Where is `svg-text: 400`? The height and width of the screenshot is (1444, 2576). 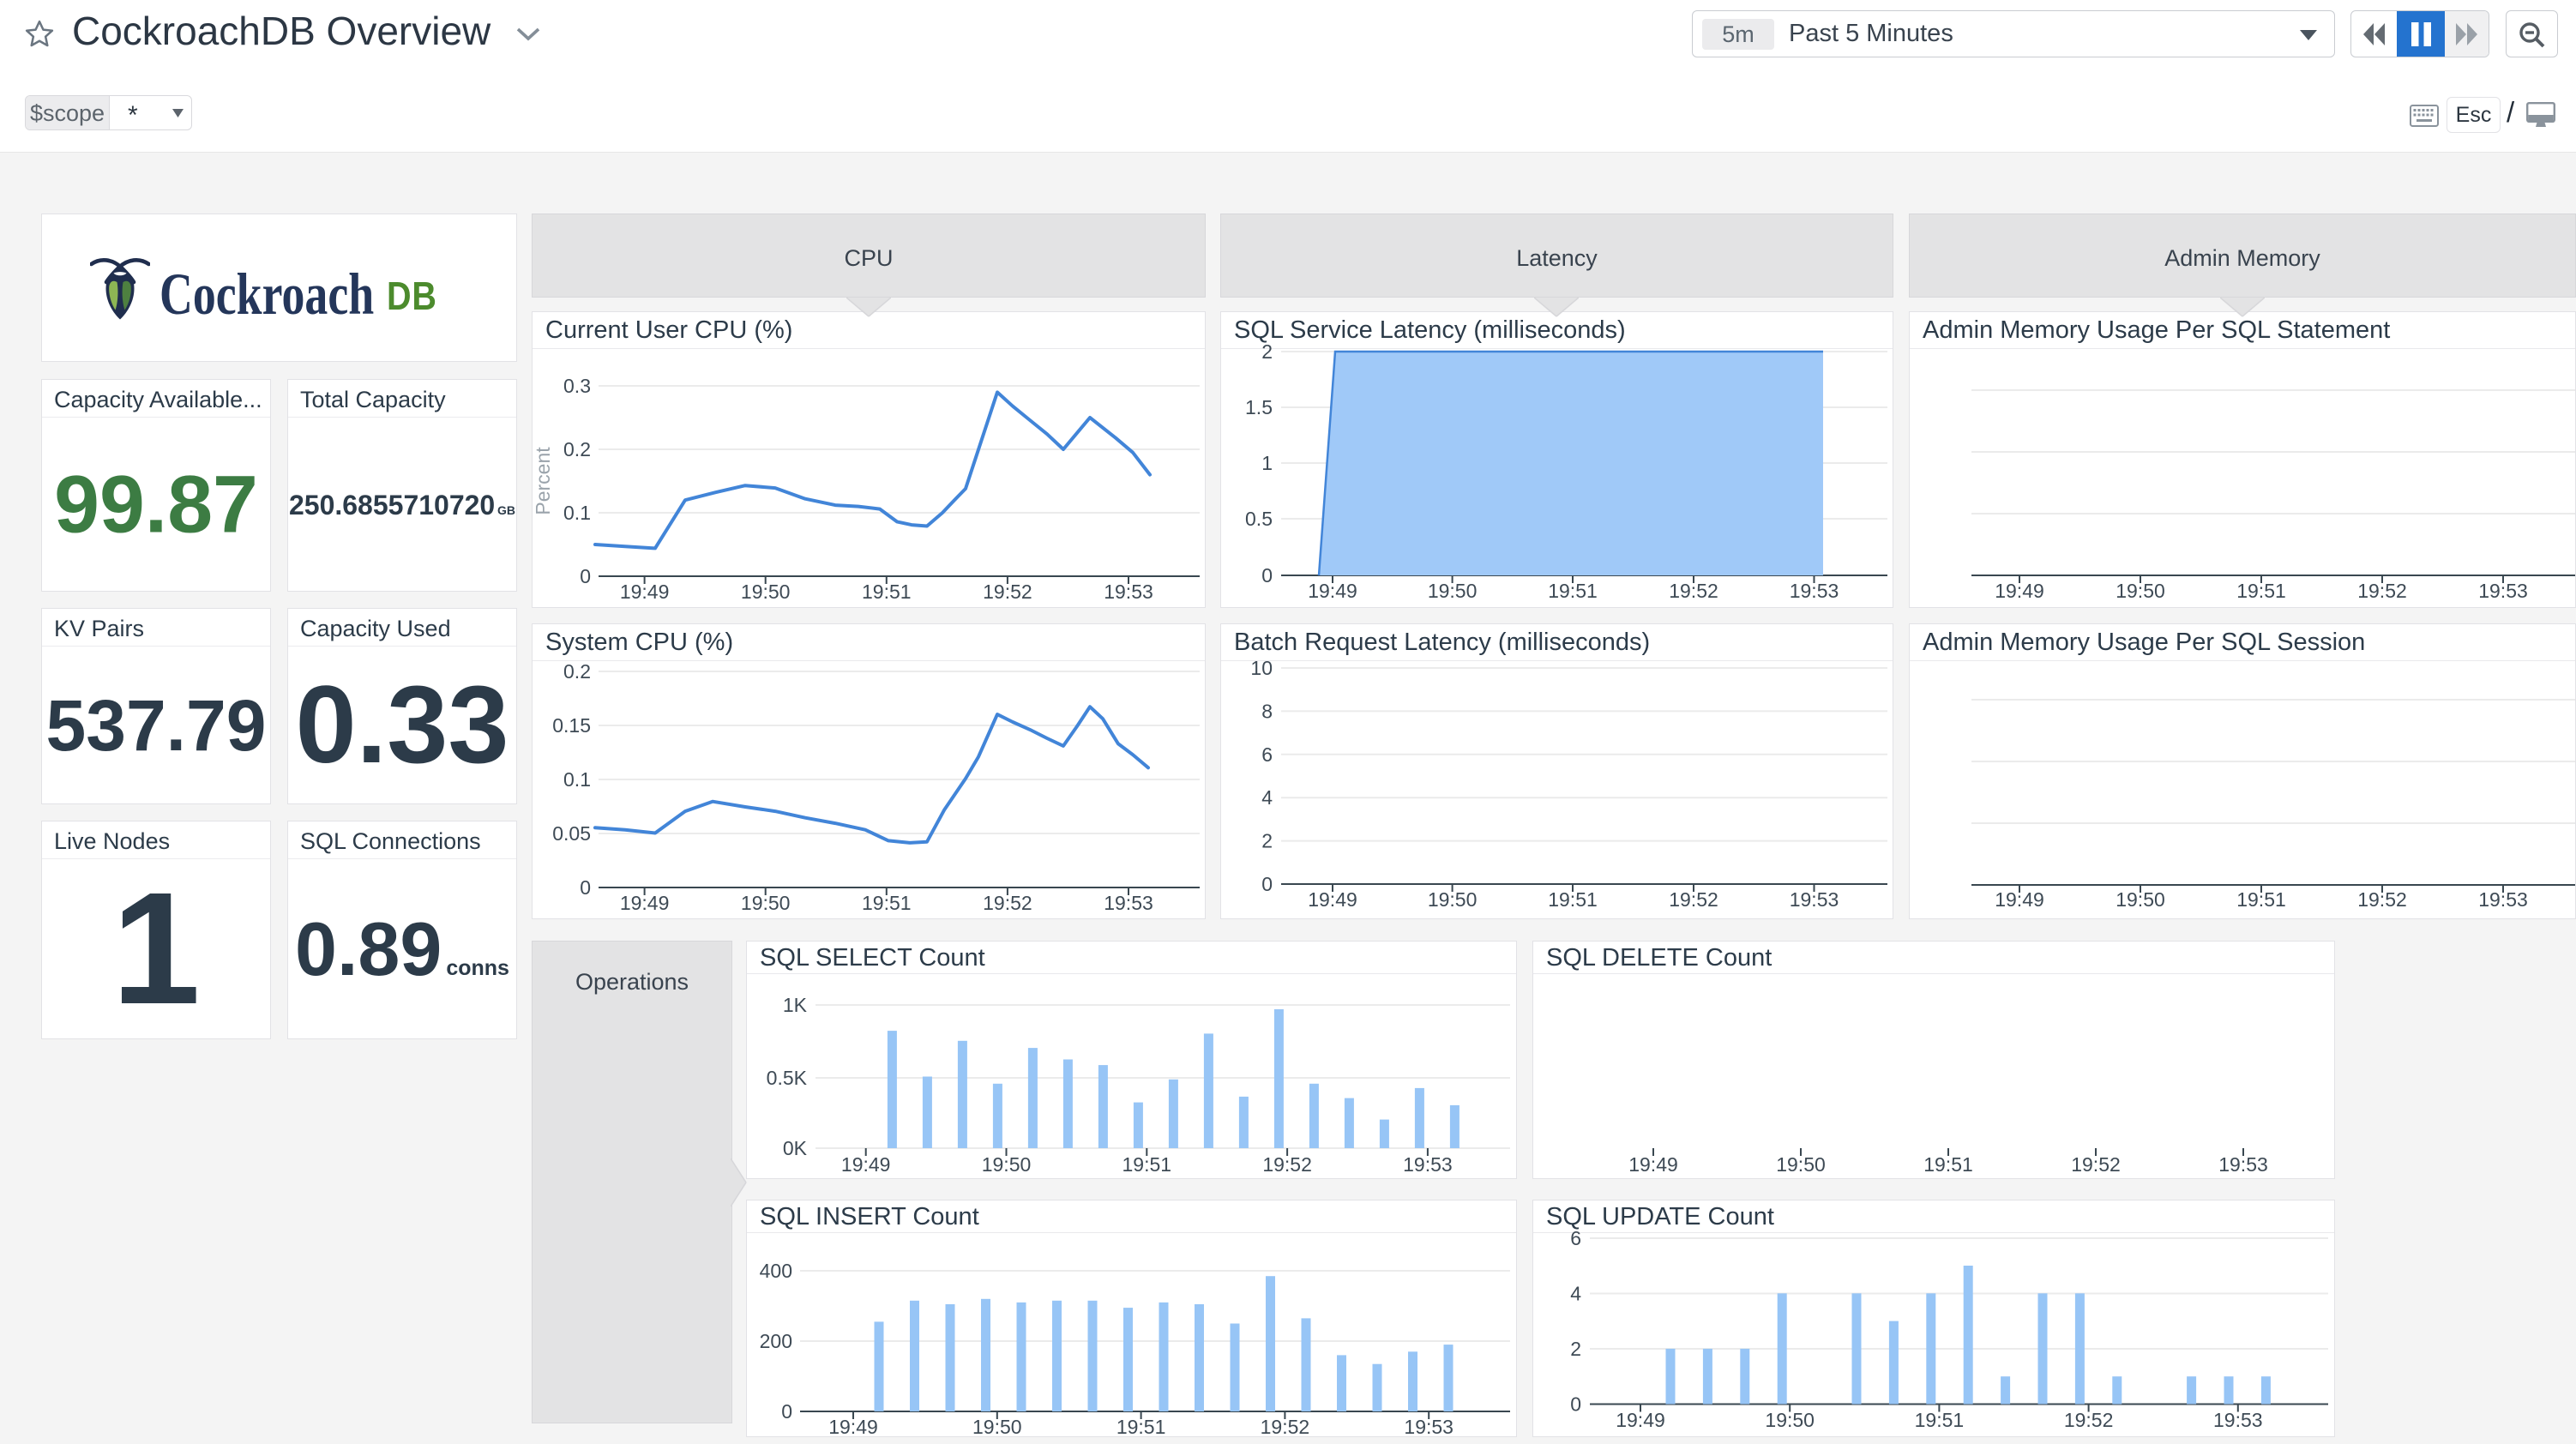
svg-text: 400 is located at coordinates (776, 1271).